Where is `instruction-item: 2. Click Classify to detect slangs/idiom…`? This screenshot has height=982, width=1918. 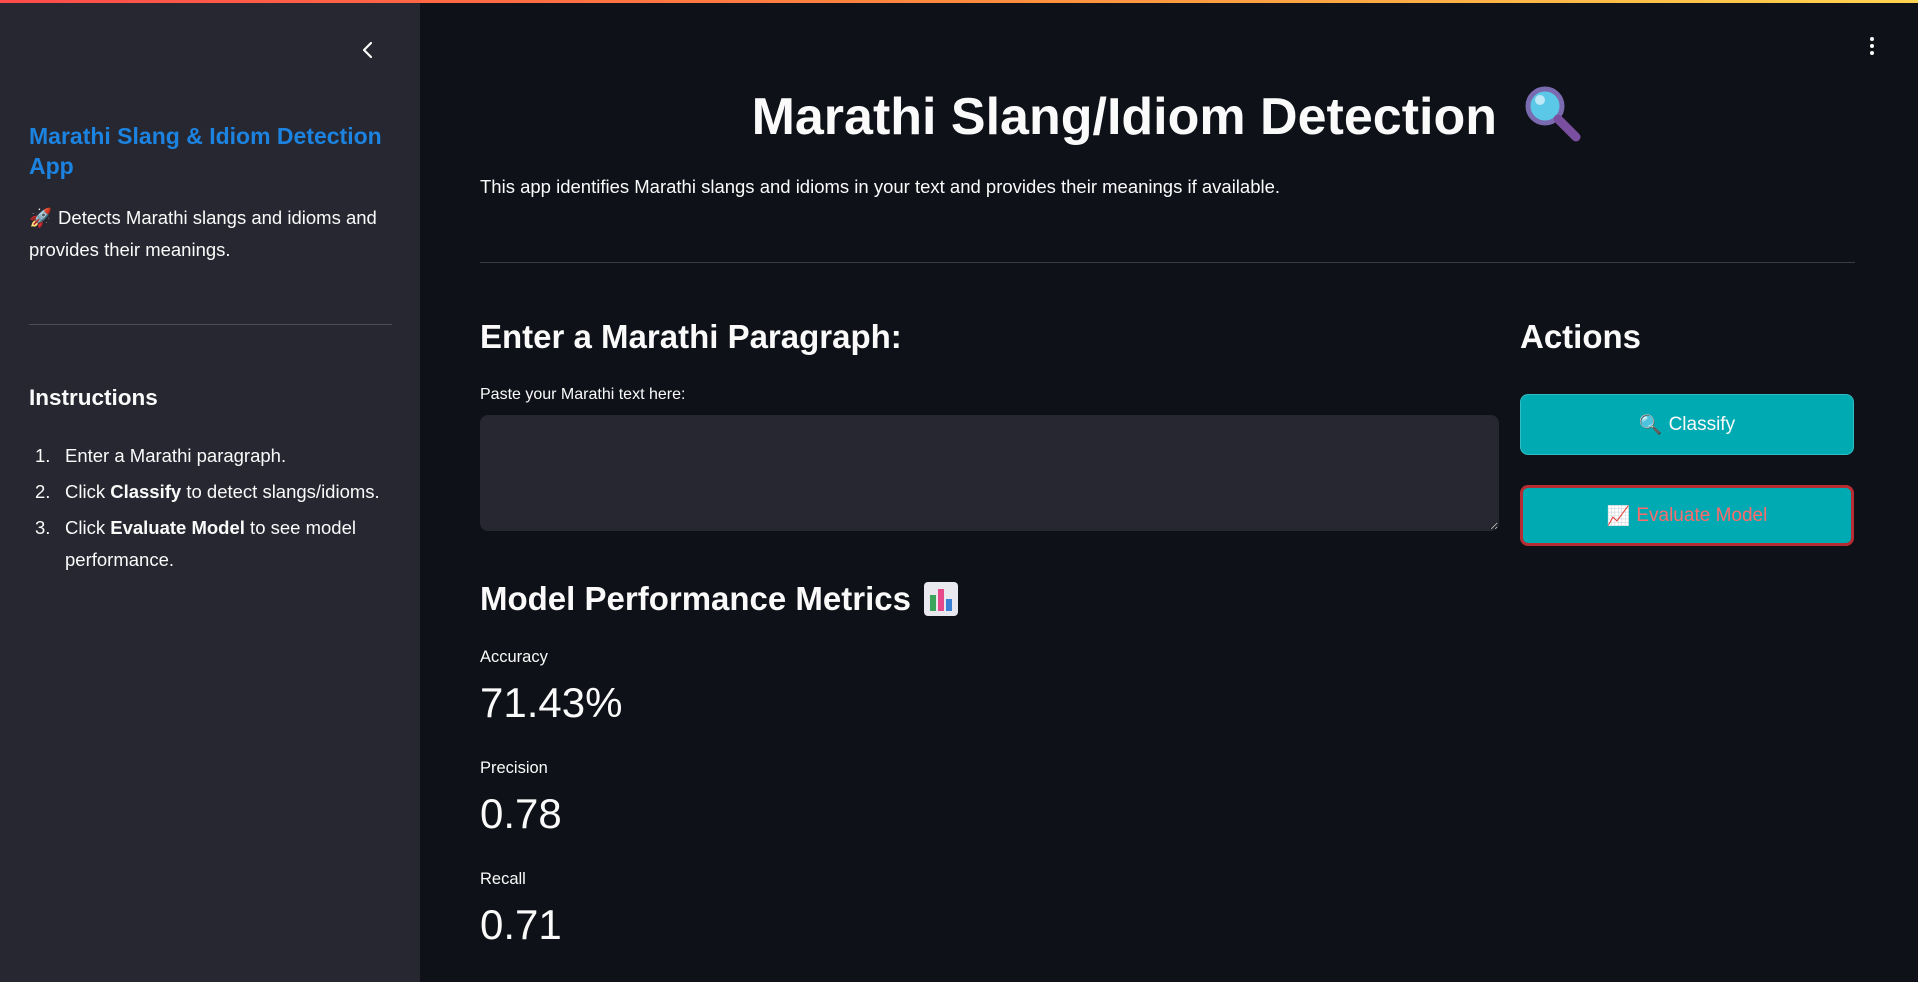 instruction-item: 2. Click Classify to detect slangs/idiom… is located at coordinates (214, 492).